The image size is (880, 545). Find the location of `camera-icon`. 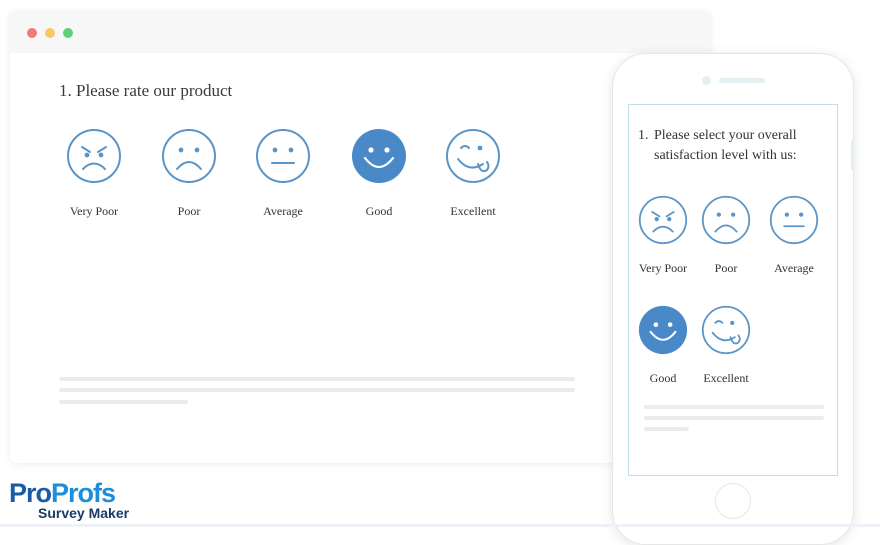

camera-icon is located at coordinates (706, 80).